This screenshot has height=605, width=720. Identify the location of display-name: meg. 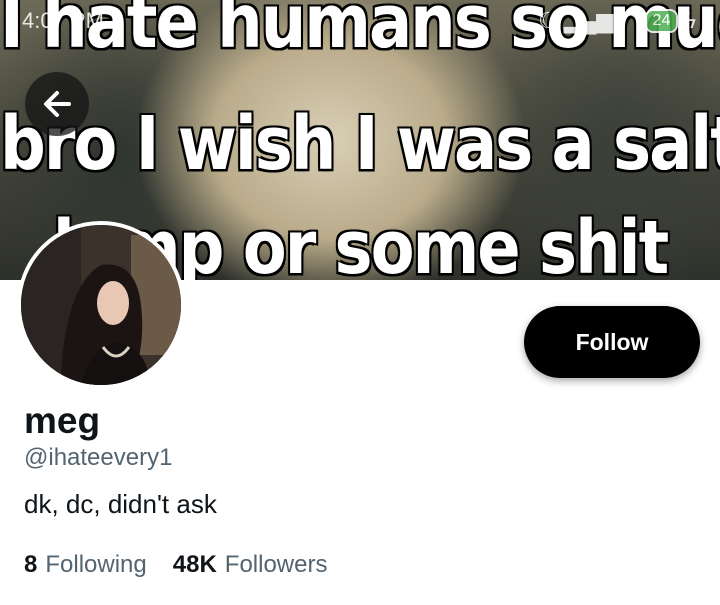
(62, 420).